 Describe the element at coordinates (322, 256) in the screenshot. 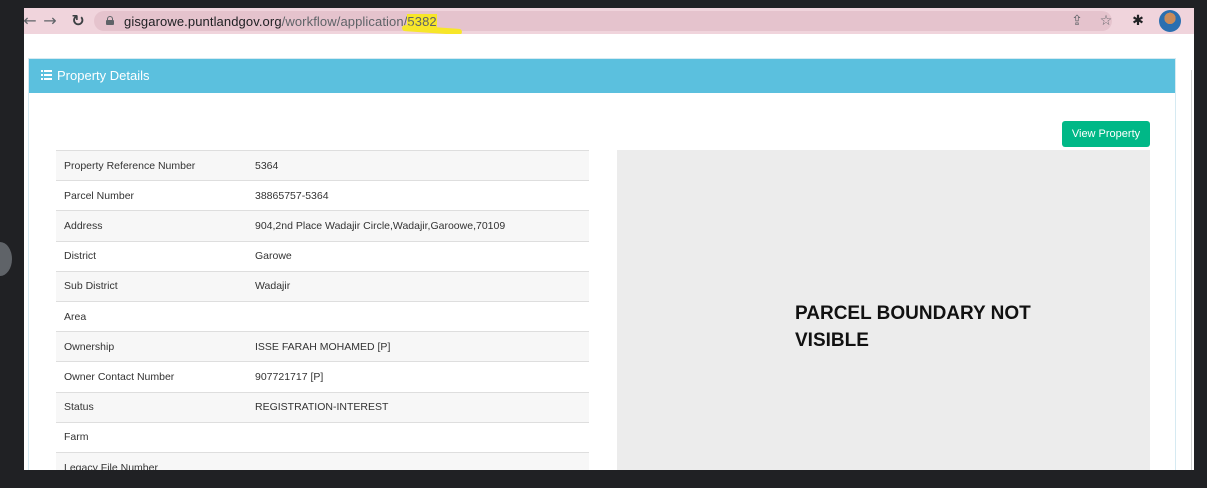

I see `table-row: District Garowe` at that location.